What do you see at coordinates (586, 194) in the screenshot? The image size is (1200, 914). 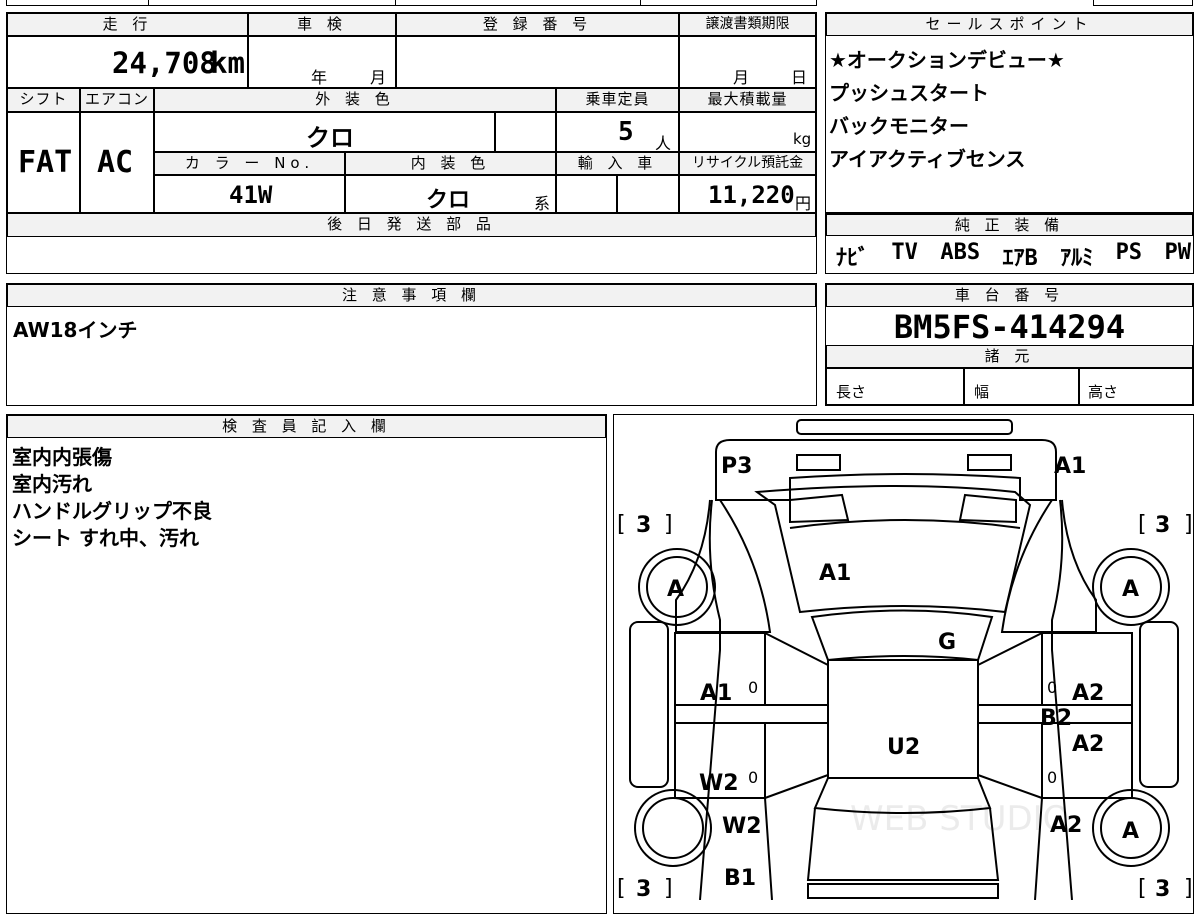 I see `import-cell-a` at bounding box center [586, 194].